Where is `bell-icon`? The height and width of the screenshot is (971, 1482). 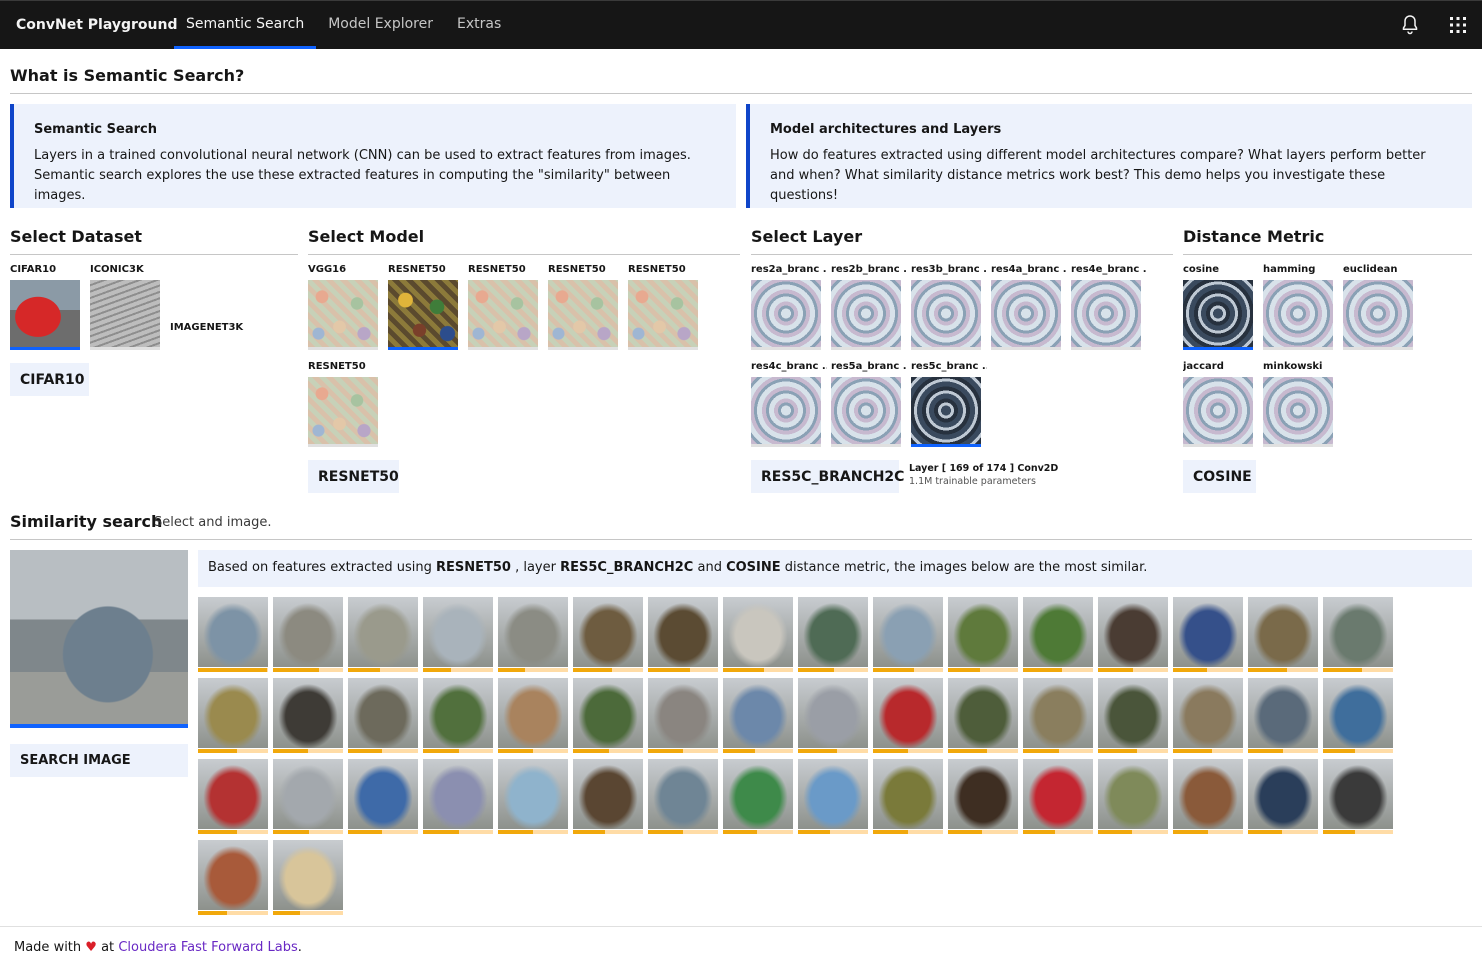
bell-icon is located at coordinates (1410, 25).